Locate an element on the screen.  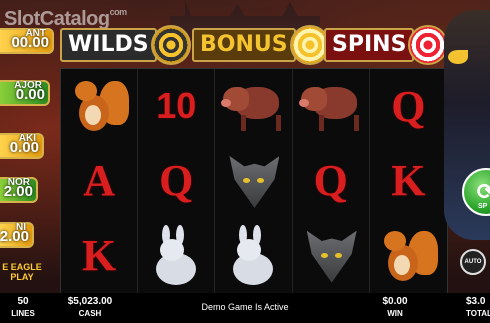
win-display: $0.00 WIN is located at coordinates (395, 307).